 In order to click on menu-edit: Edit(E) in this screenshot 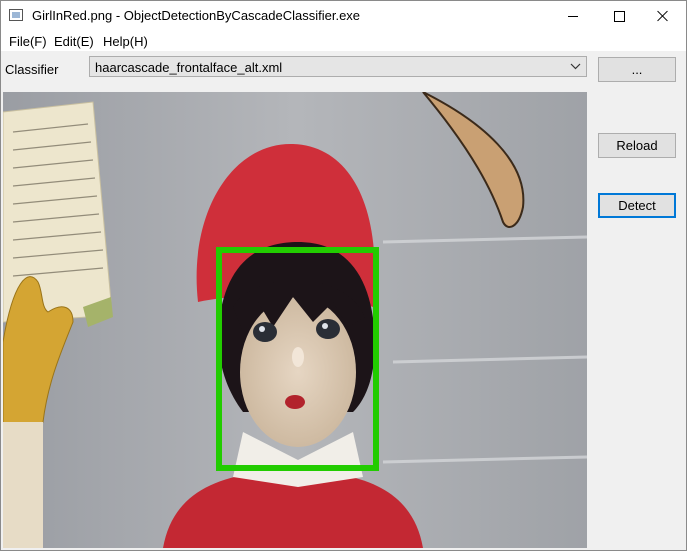, I will do `click(74, 41)`.